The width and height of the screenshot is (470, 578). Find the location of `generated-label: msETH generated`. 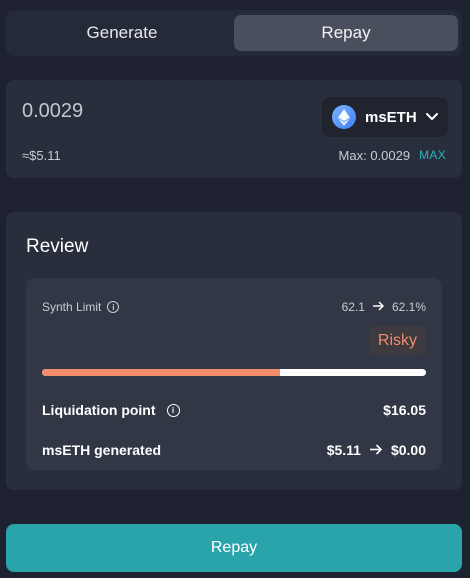

generated-label: msETH generated is located at coordinates (102, 450).